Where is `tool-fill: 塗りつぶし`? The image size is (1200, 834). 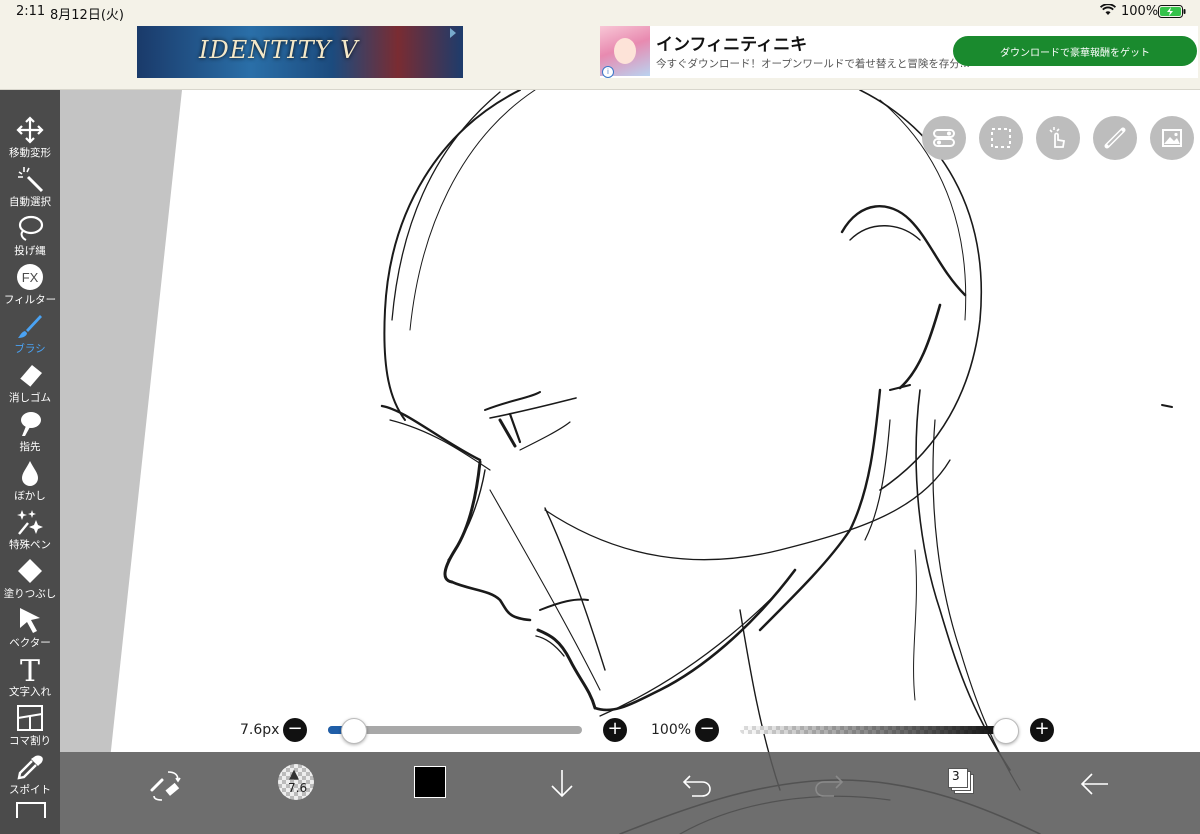 tool-fill: 塗りつぶし is located at coordinates (30, 579).